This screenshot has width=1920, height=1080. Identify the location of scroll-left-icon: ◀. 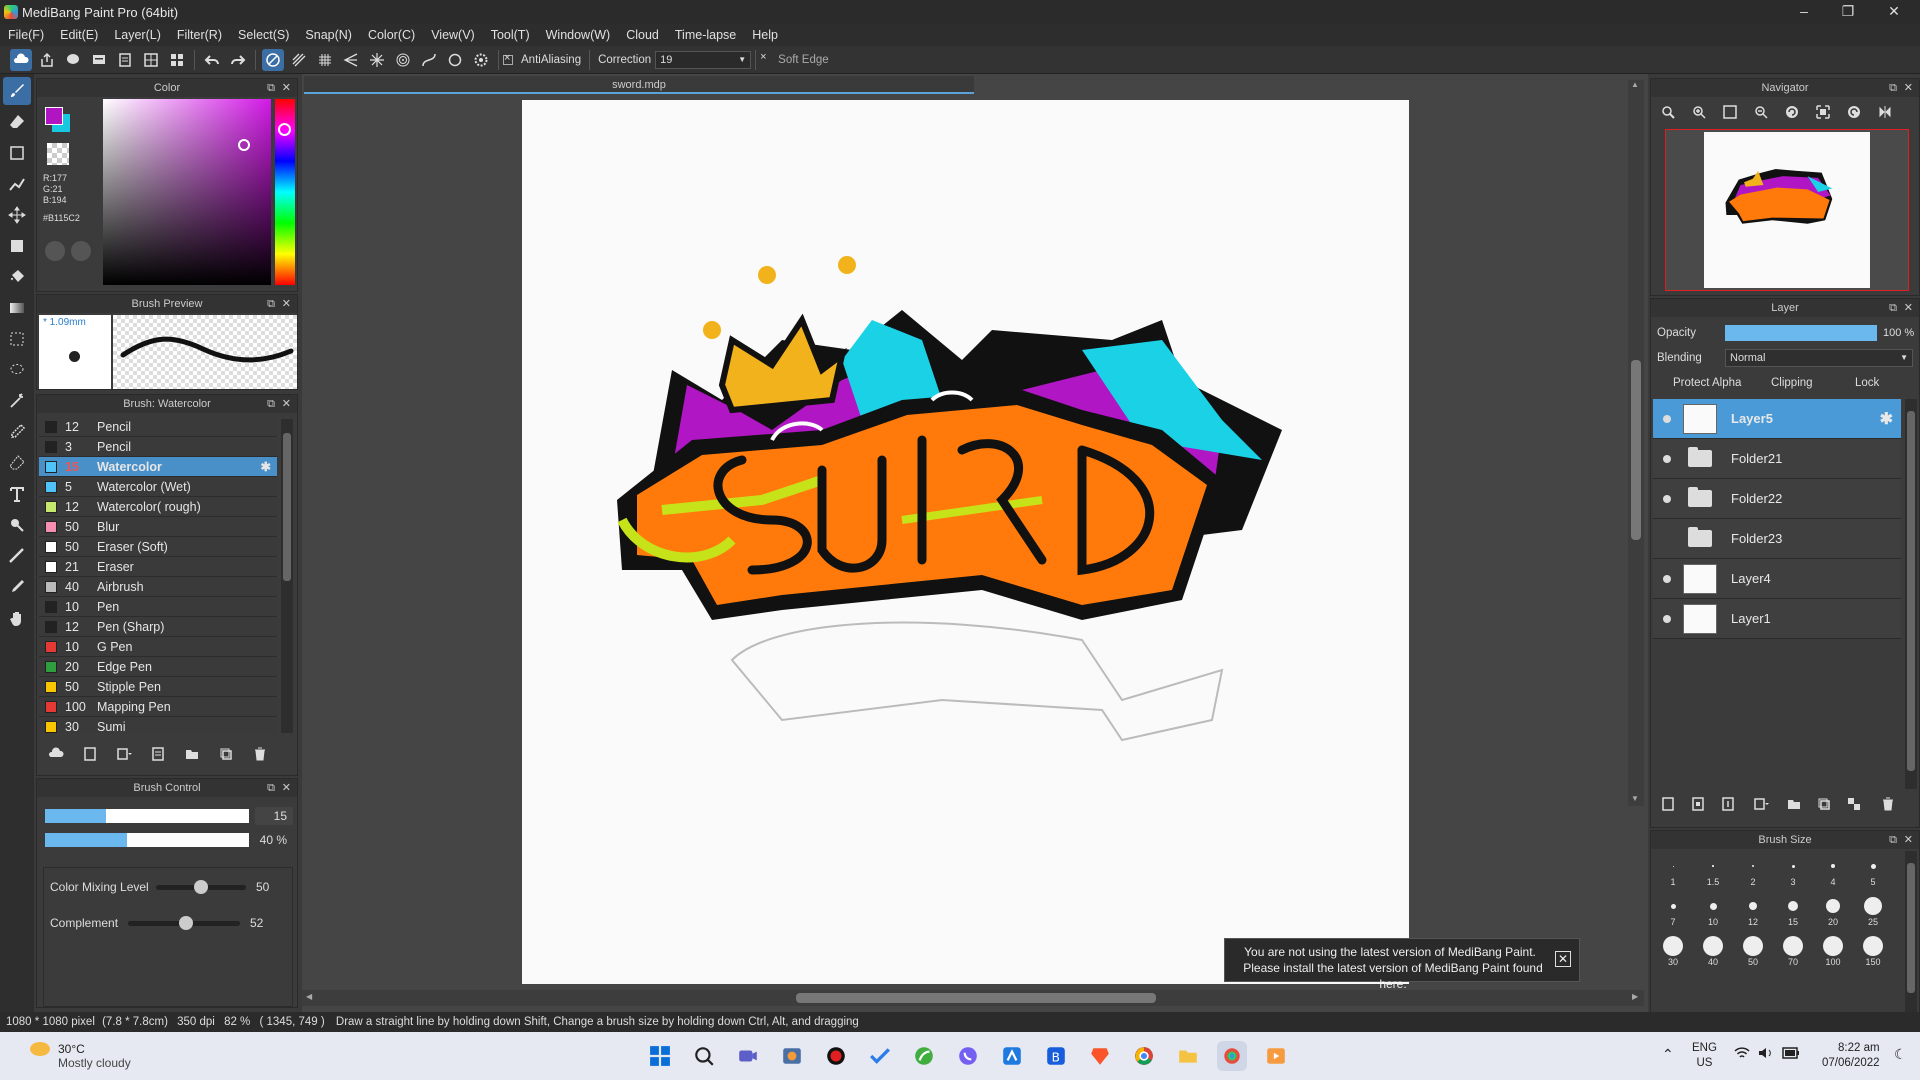
(309, 996).